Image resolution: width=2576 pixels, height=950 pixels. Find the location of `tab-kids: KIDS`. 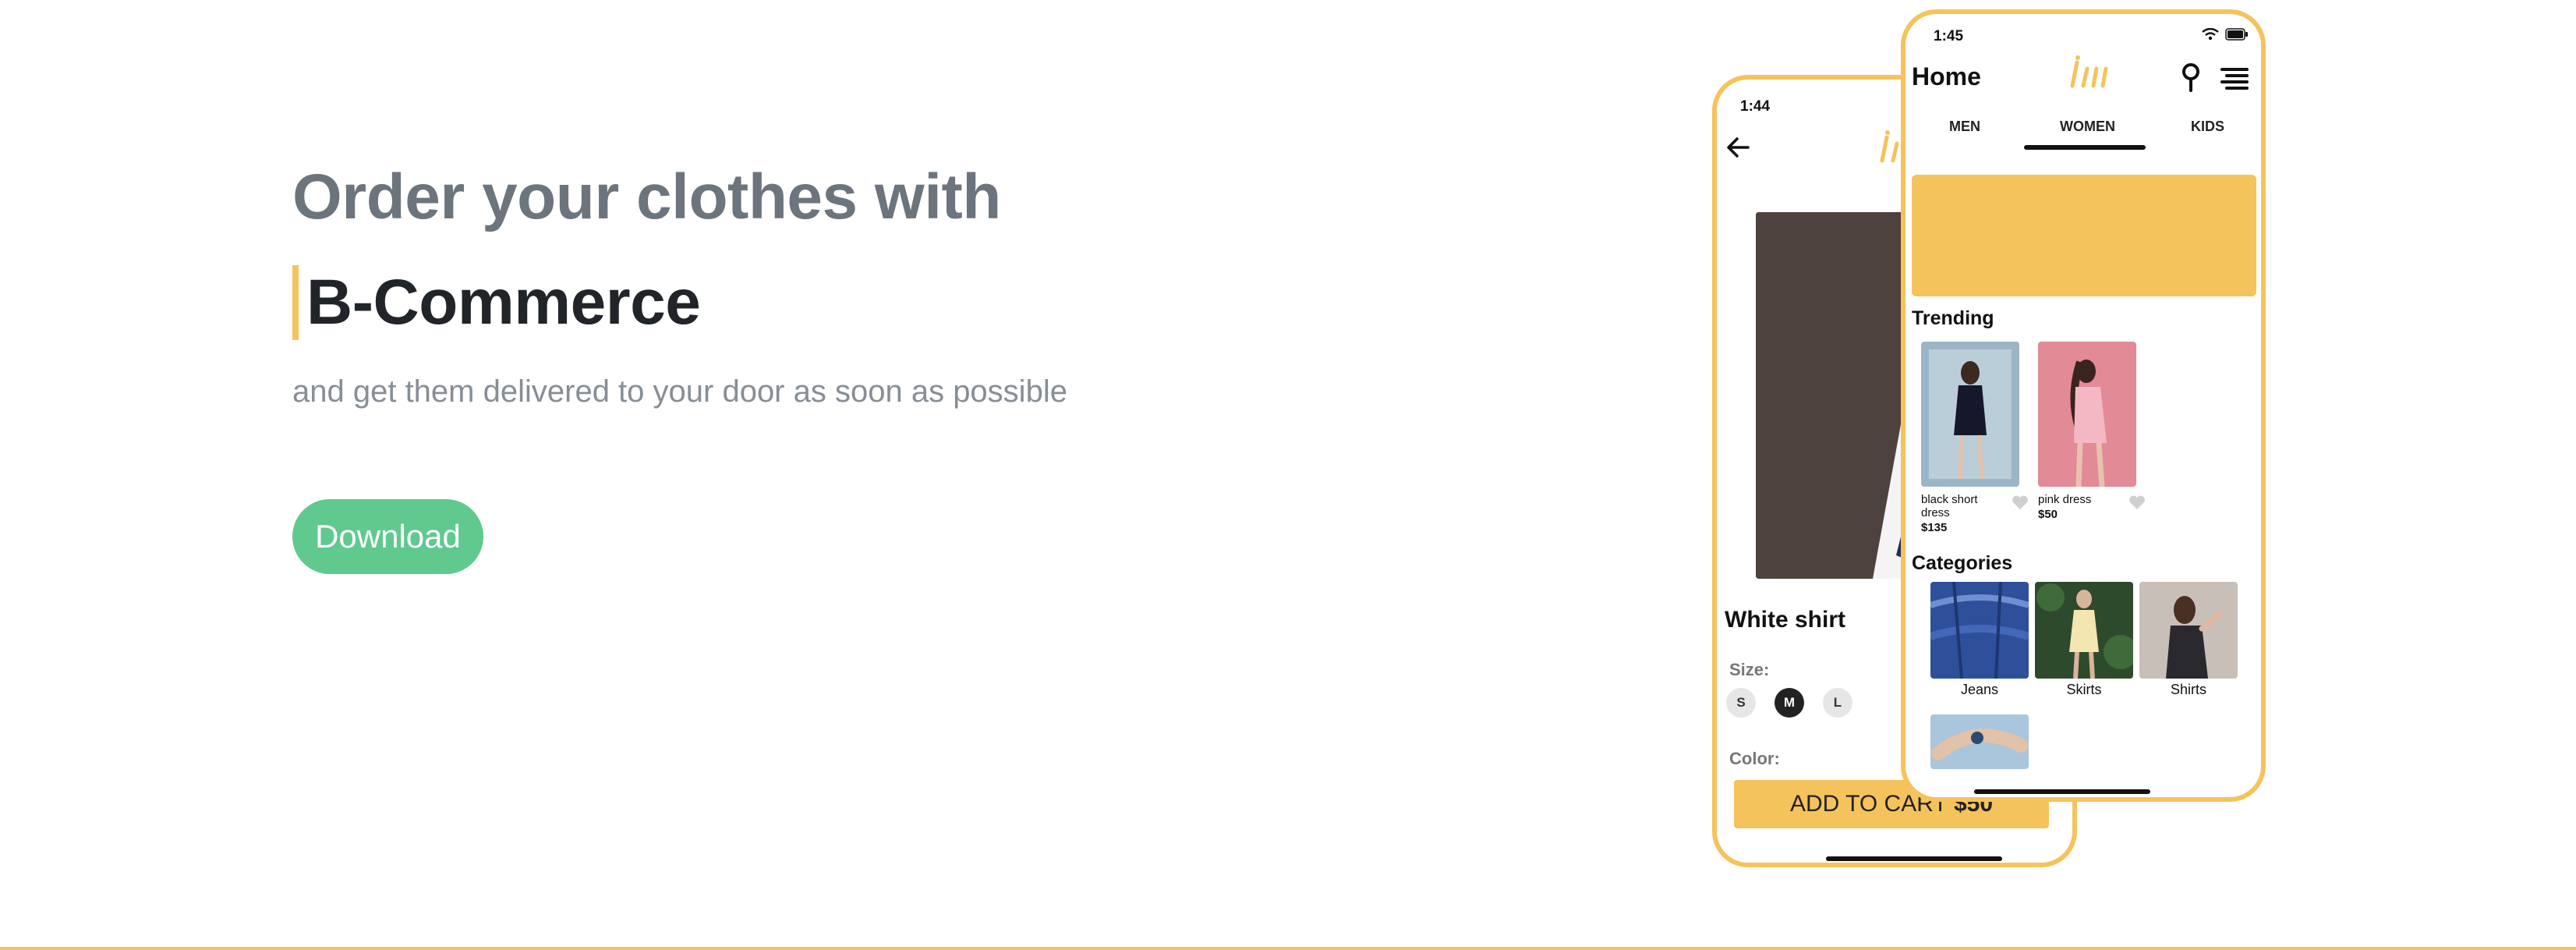

tab-kids: KIDS is located at coordinates (2207, 127).